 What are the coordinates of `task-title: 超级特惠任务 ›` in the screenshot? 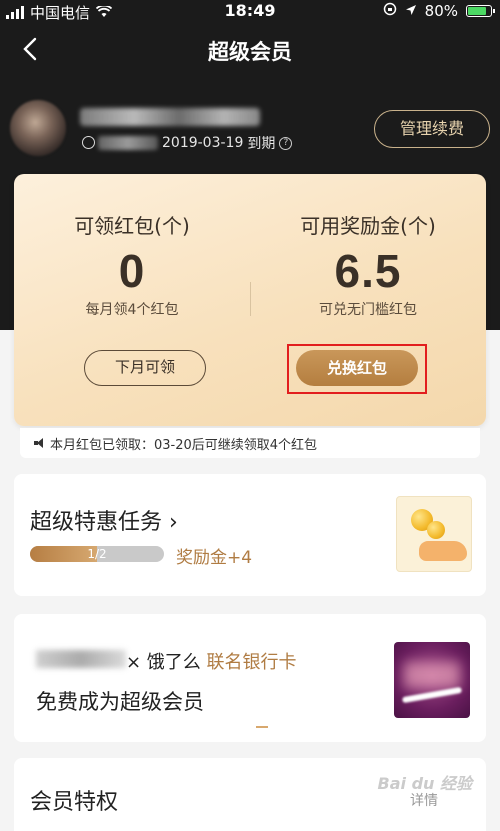 It's located at (104, 522).